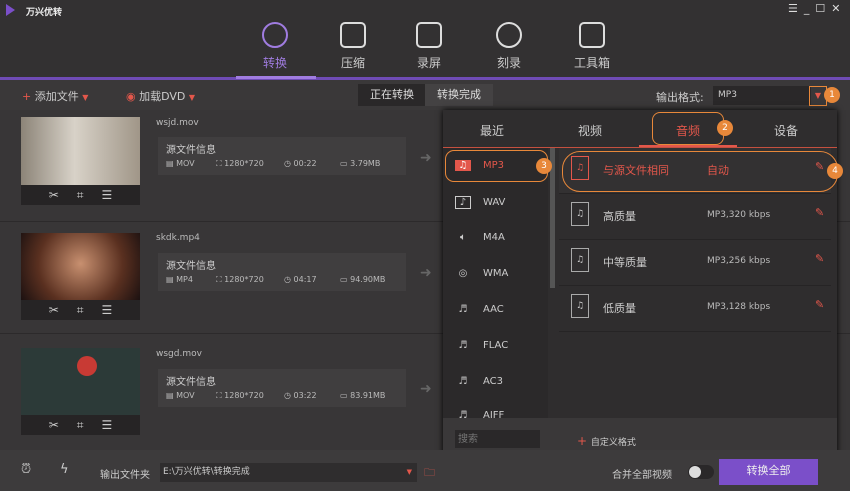 The width and height of the screenshot is (850, 491). Describe the element at coordinates (409, 472) in the screenshot. I see `chevron-down-icon: ▼` at that location.